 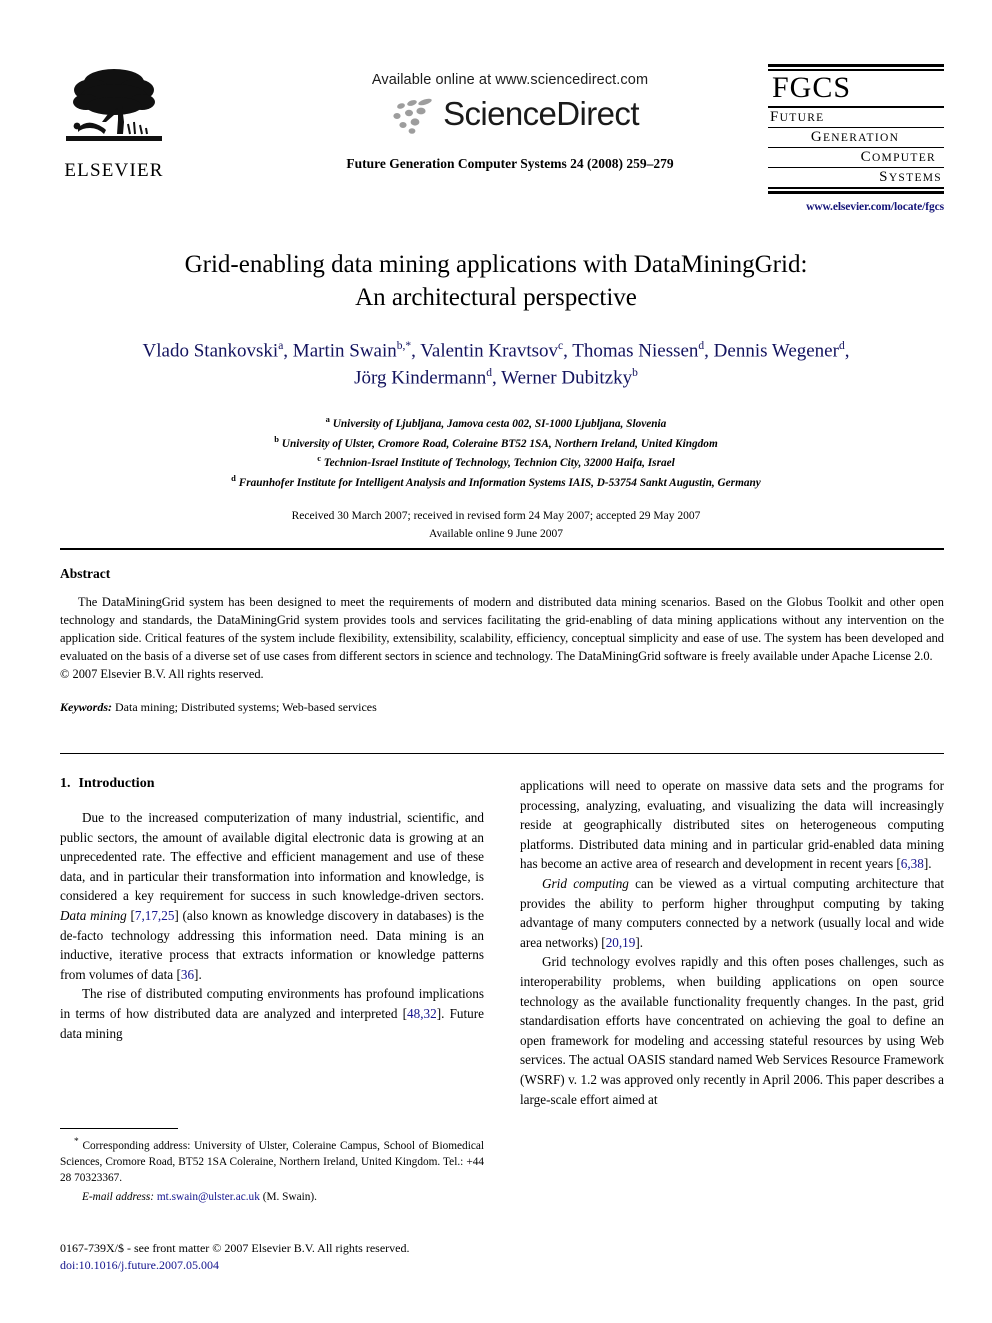 What do you see at coordinates (856, 192) in the screenshot?
I see `fgcs-rule-bottom-outer` at bounding box center [856, 192].